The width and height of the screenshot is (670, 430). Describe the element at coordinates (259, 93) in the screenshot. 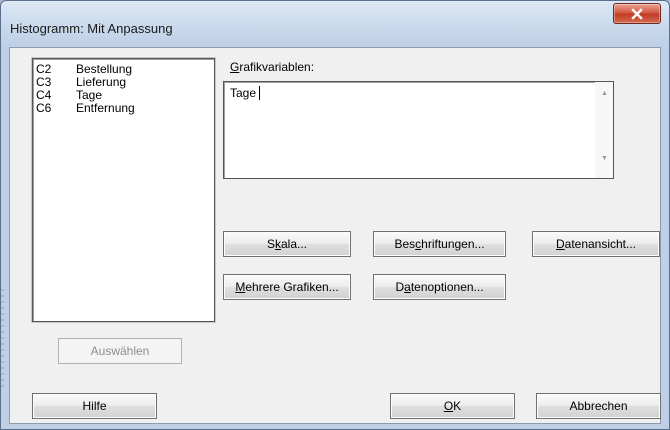

I see `text-caret` at that location.